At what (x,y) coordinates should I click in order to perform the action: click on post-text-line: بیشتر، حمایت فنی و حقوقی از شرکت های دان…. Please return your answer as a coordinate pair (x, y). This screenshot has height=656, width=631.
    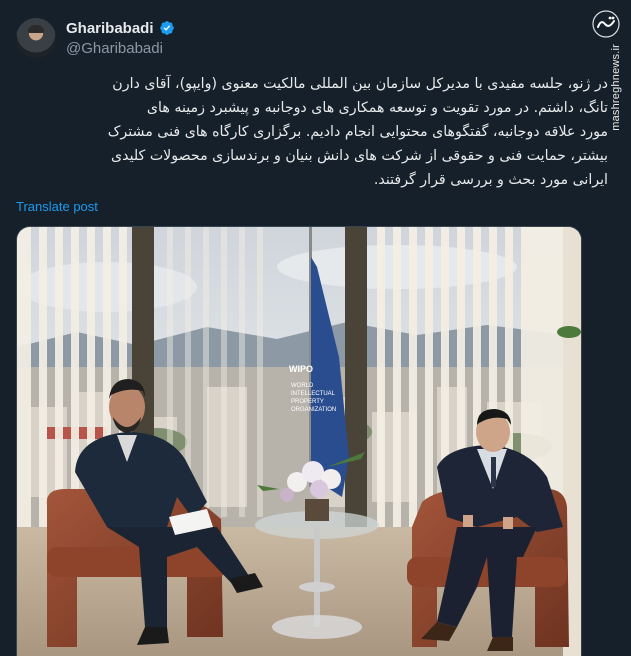
    Looking at the image, I should click on (359, 156).